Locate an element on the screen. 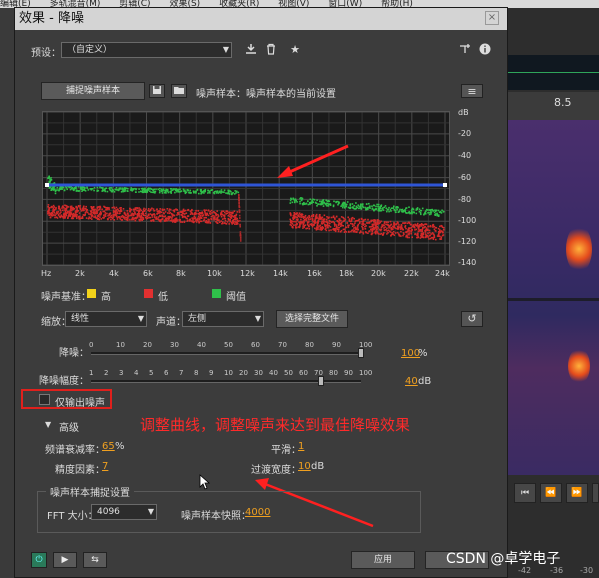 Image resolution: width=599 pixels, height=578 pixels. output-noise-only-checkbox is located at coordinates (44, 399).